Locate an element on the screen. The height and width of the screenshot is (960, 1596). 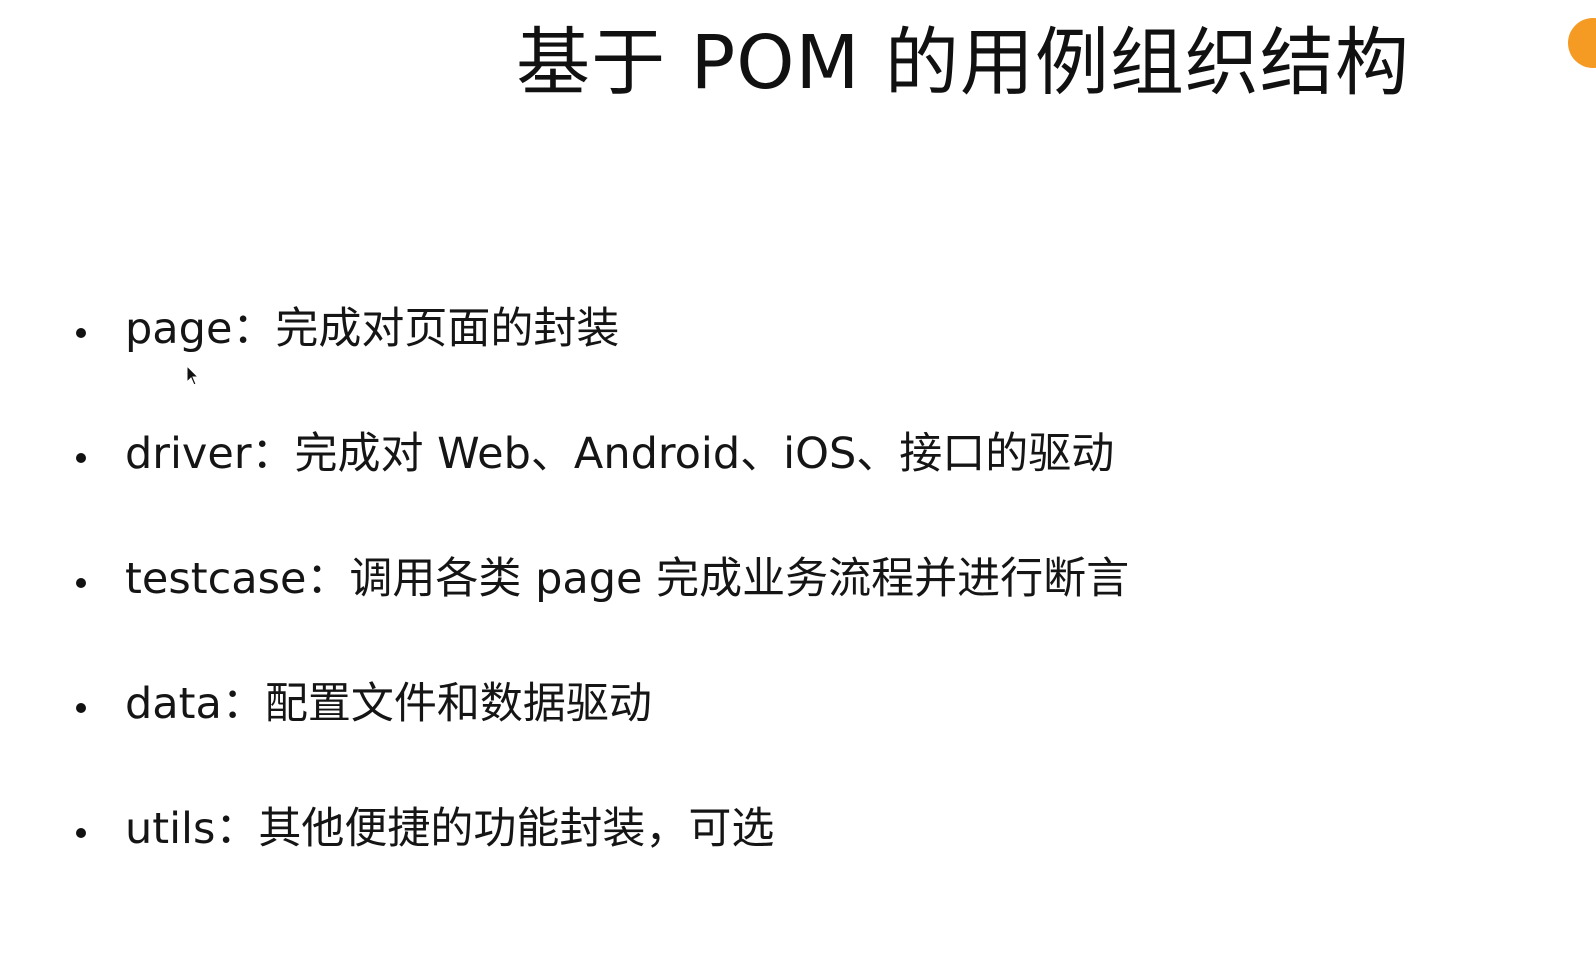
slide-title: 基于 POM 的用例组织结构 is located at coordinates (963, 63).